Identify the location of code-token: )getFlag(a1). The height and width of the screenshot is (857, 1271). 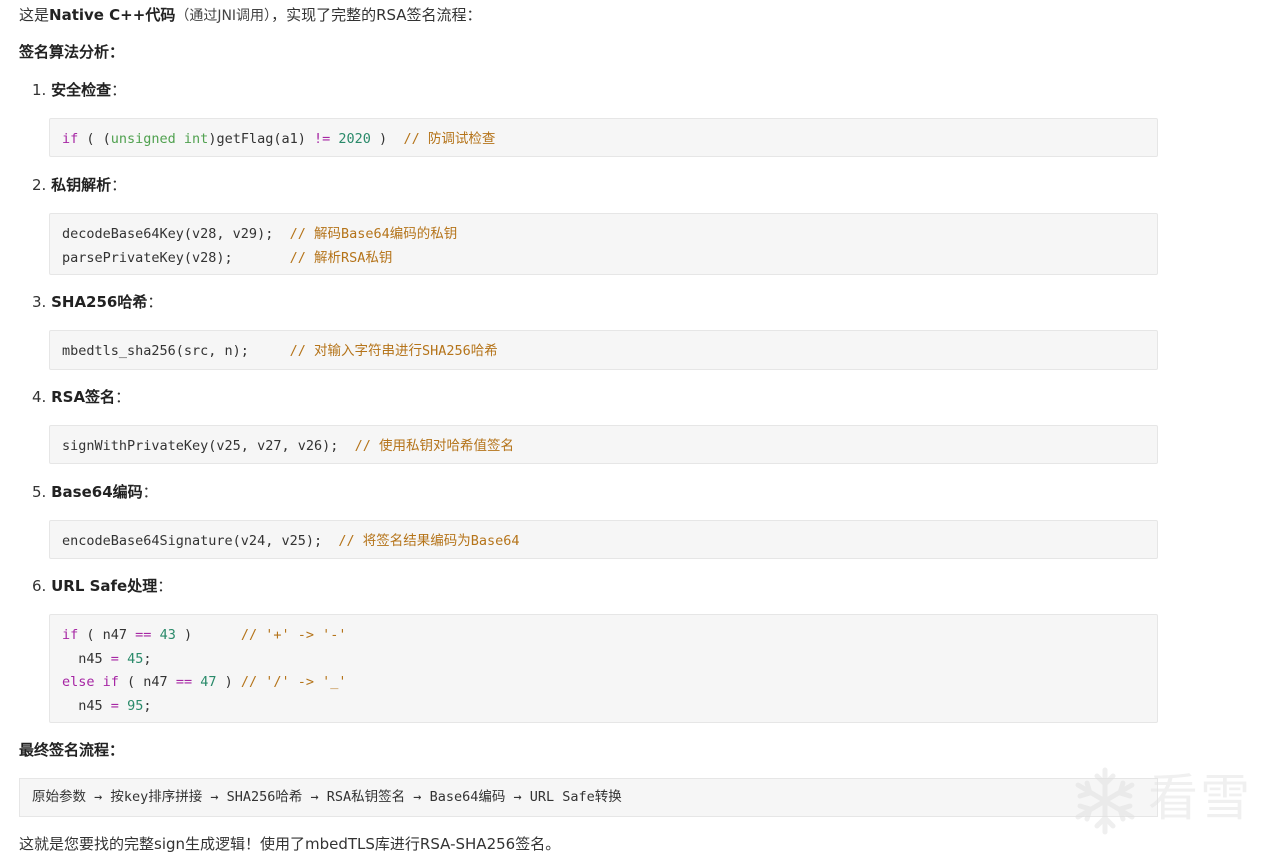
(261, 139).